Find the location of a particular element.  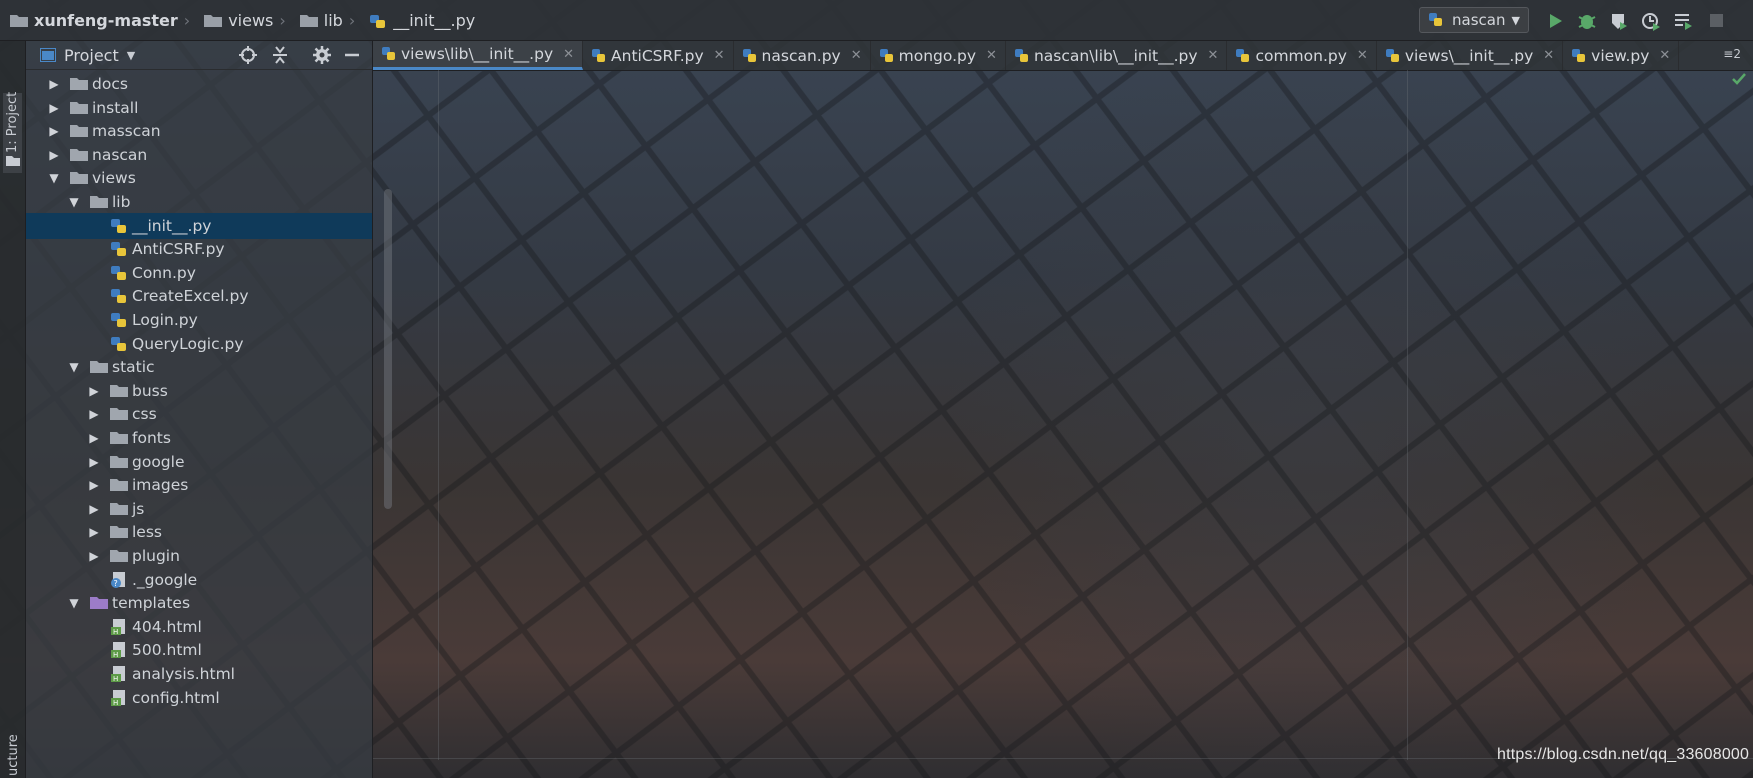

run-list-icon is located at coordinates (1683, 21).